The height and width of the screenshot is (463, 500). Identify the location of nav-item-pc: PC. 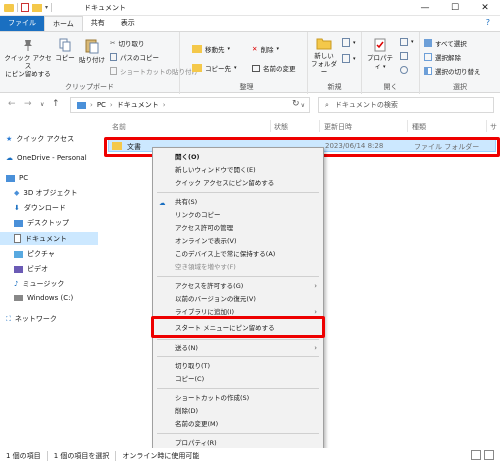
(17, 178).